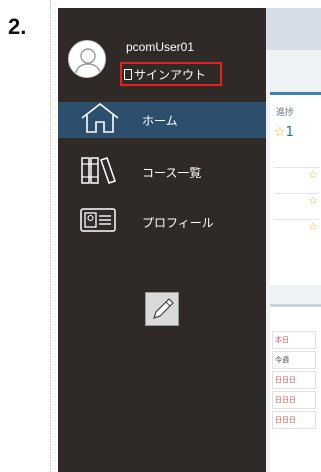 This screenshot has height=472, width=321. I want to click on nav-item-home: ホーム, so click(162, 120).